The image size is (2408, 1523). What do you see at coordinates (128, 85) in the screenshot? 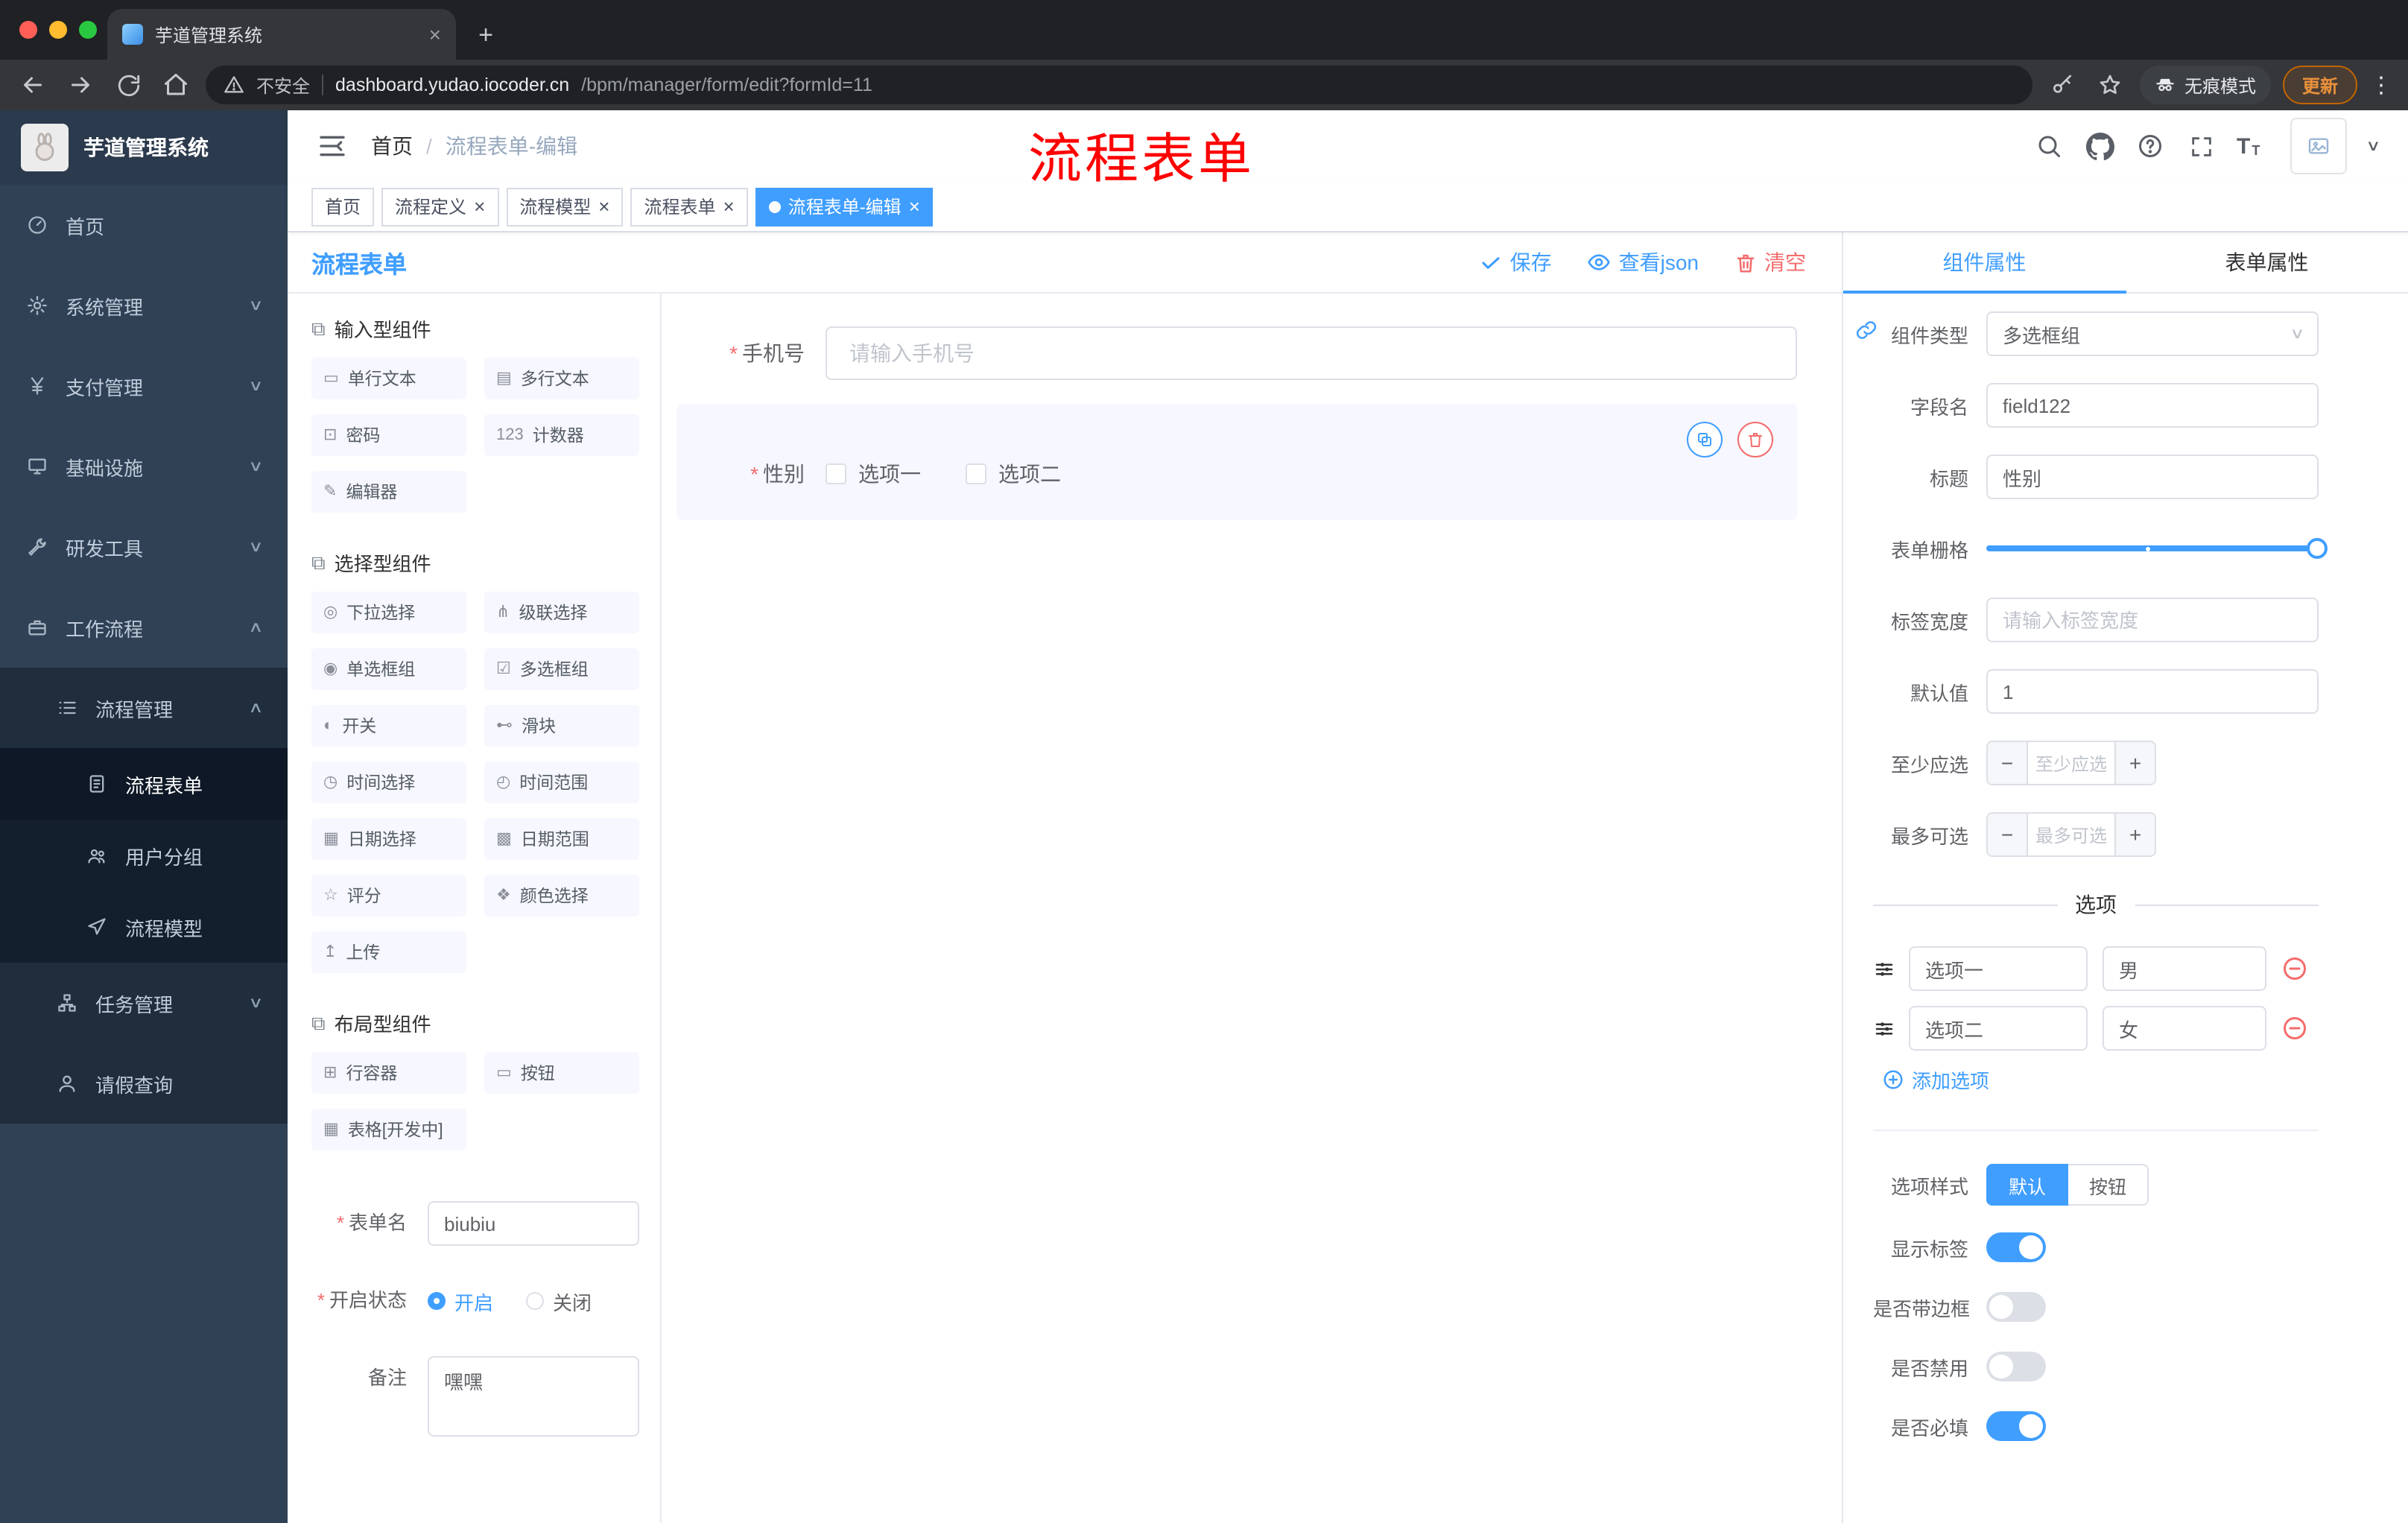
I see `reload-button` at bounding box center [128, 85].